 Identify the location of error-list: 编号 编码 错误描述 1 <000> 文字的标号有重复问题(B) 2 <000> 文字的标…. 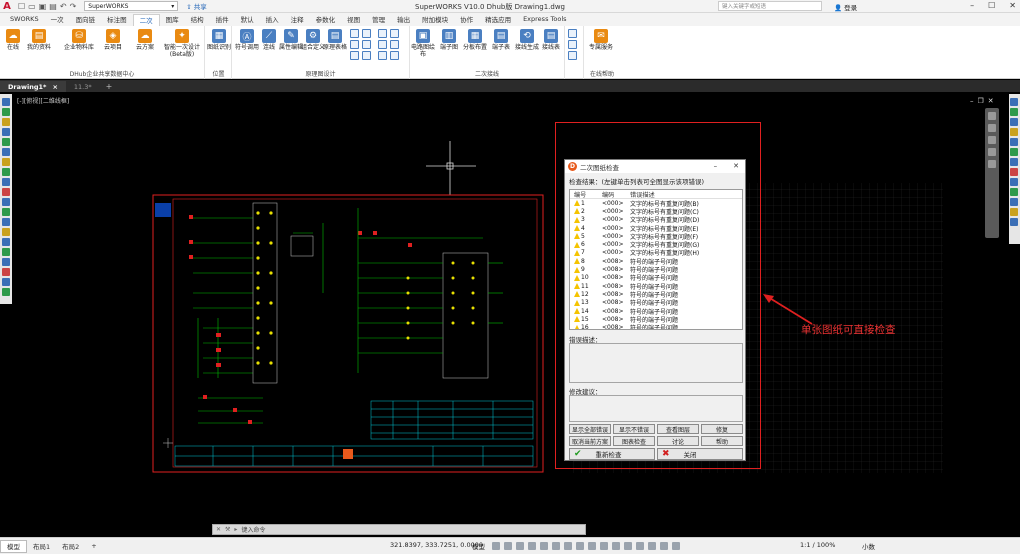
(656, 259).